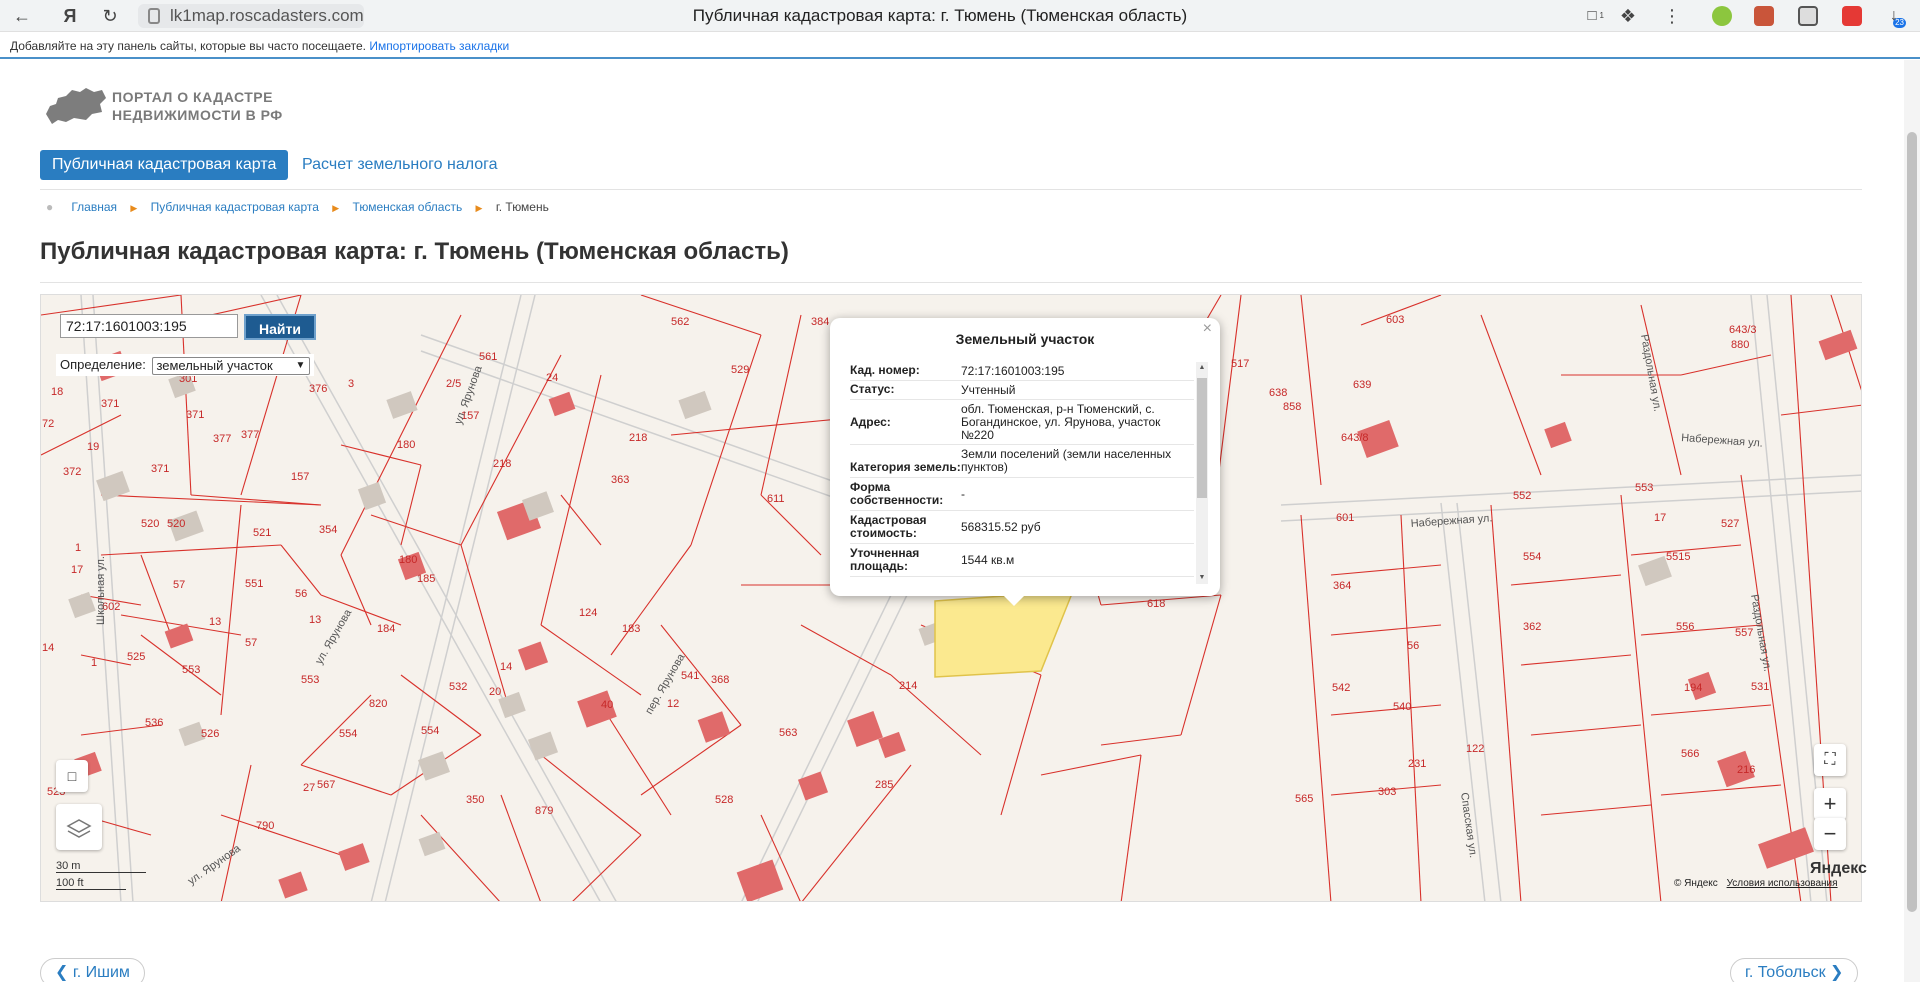  I want to click on definition-select: земельный участок ▼, so click(231, 365).